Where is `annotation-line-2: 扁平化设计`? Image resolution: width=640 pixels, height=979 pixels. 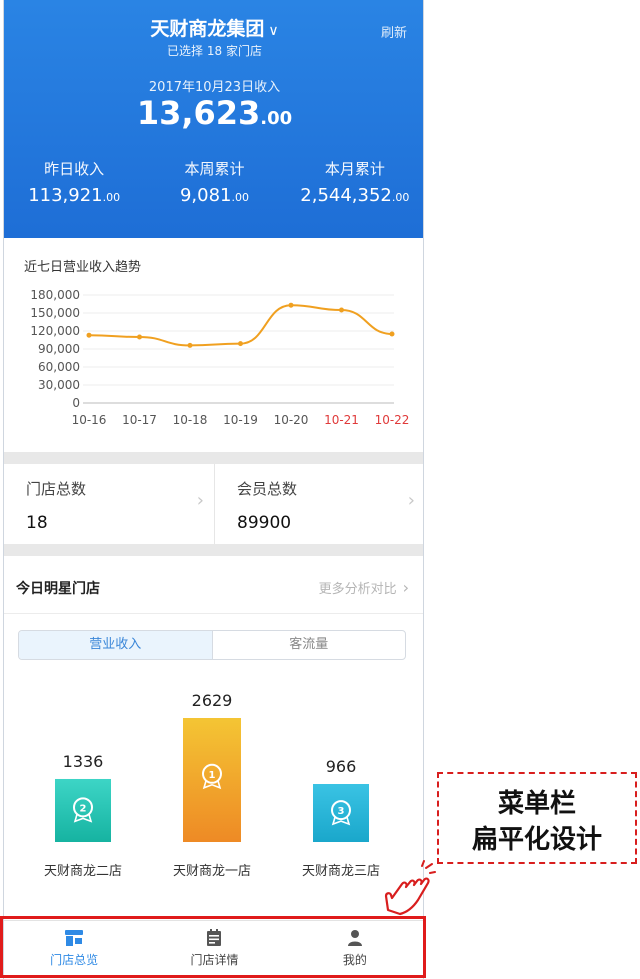 annotation-line-2: 扁平化设计 is located at coordinates (536, 840).